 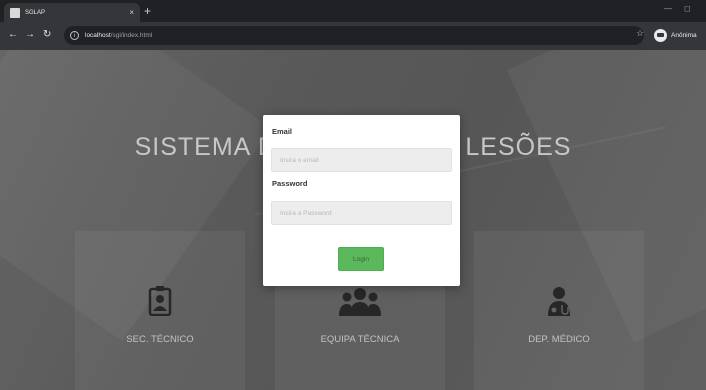 I want to click on star-icon: ☆, so click(x=640, y=33).